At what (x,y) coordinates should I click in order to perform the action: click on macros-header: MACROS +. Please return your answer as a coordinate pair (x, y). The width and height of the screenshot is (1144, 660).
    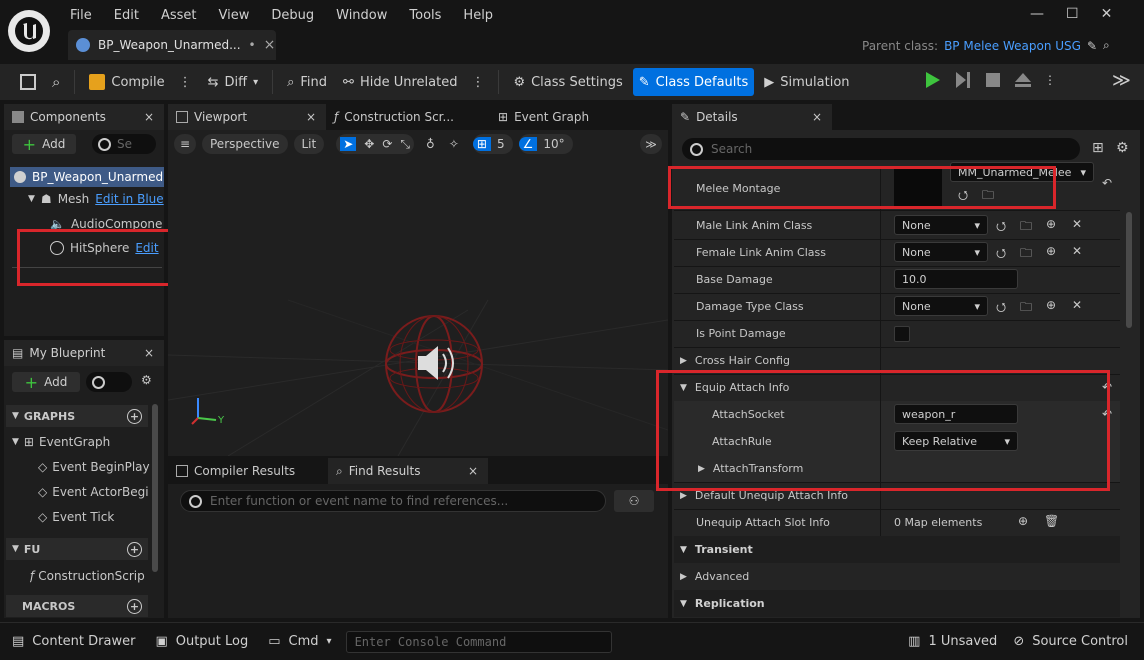
    Looking at the image, I should click on (77, 606).